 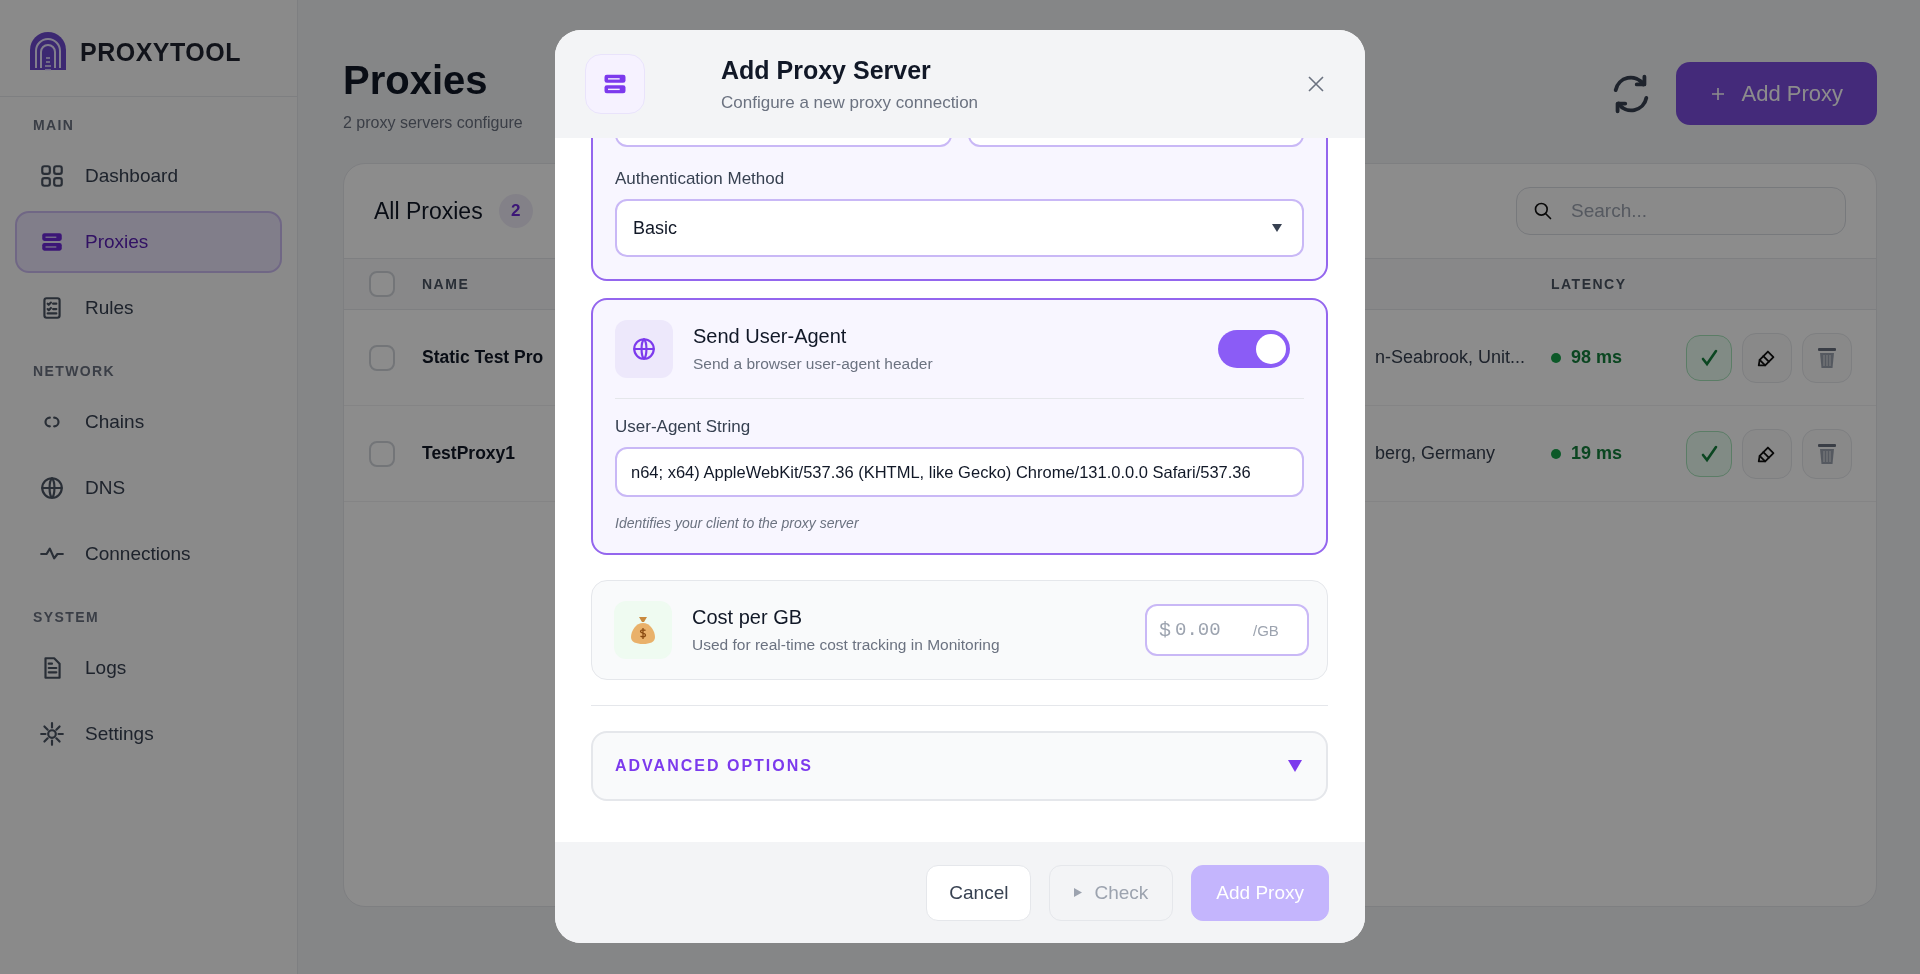 What do you see at coordinates (959, 766) in the screenshot?
I see `advanced-options-toggle: ADVANCED OPTIONS` at bounding box center [959, 766].